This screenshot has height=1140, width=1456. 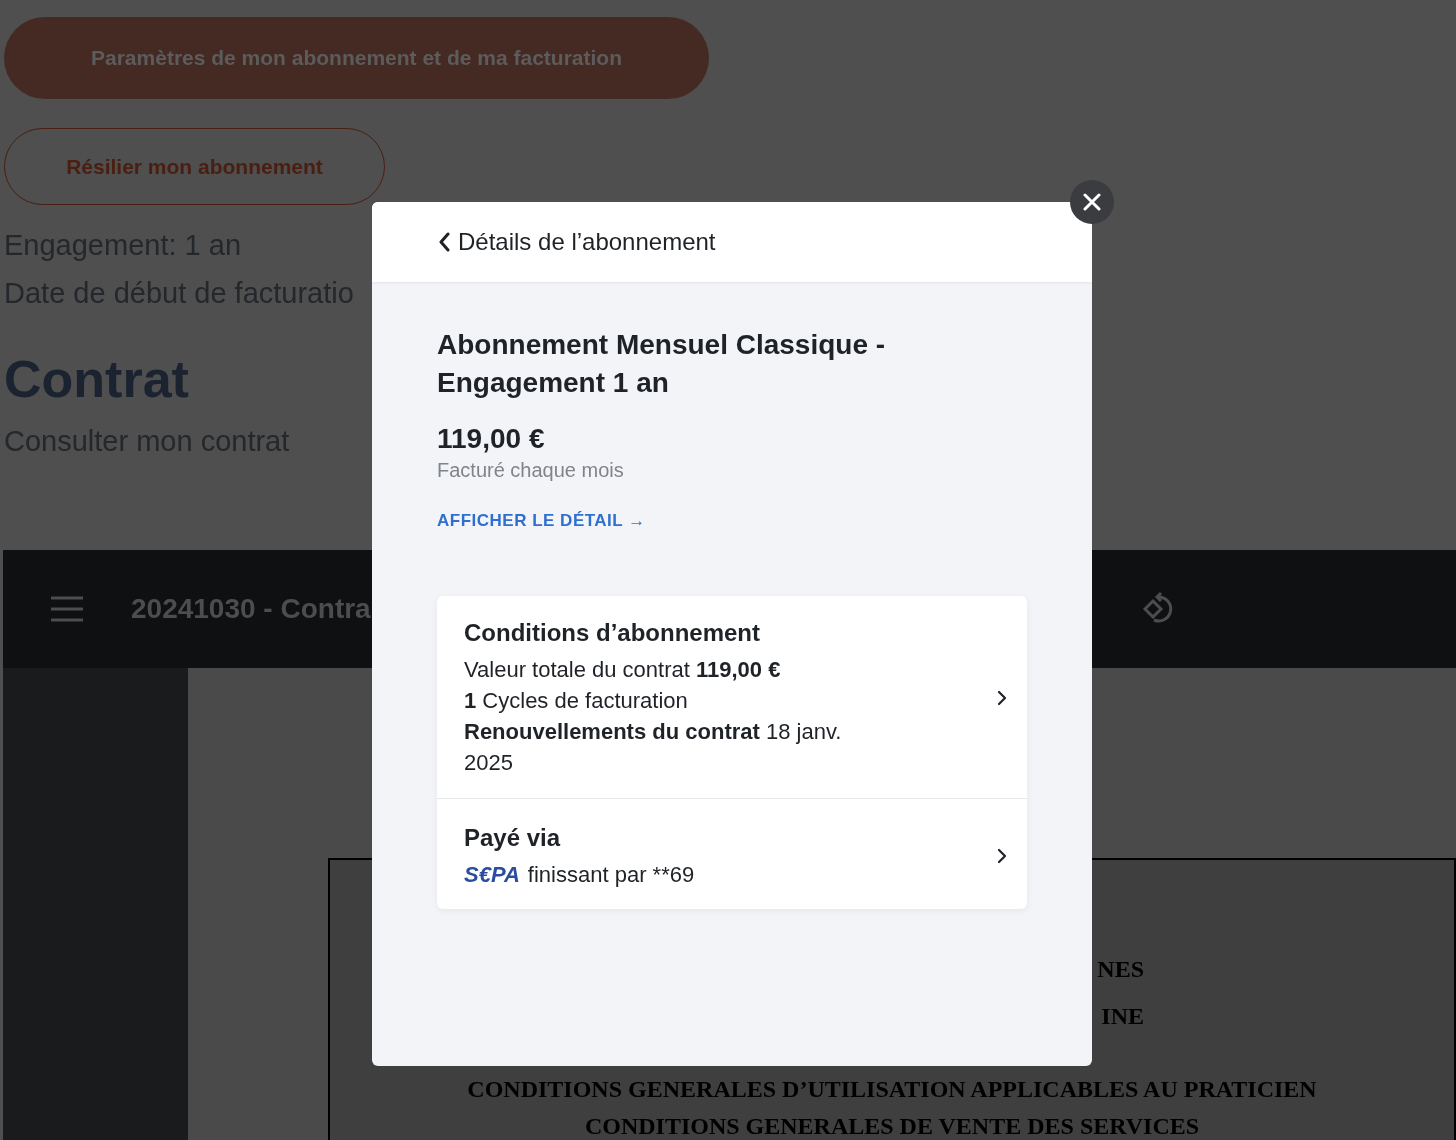 I want to click on billing-frequency: Facturé chaque mois, so click(x=531, y=470).